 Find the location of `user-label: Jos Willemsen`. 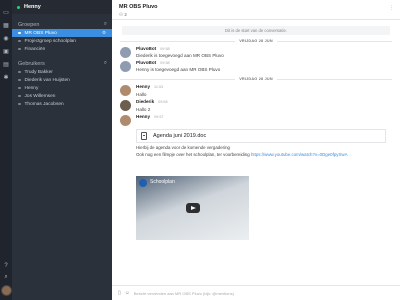

user-label: Jos Willemsen is located at coordinates (40, 96).